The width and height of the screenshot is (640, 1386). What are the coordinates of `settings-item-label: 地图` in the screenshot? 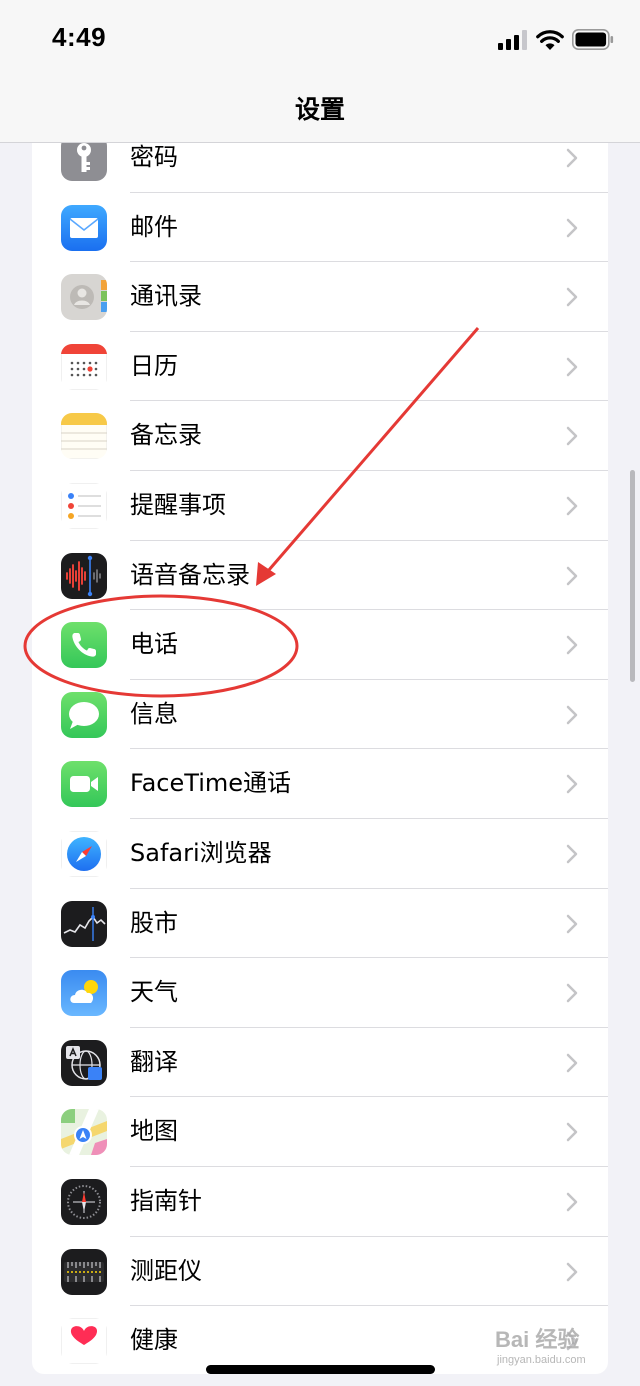 It's located at (154, 1131).